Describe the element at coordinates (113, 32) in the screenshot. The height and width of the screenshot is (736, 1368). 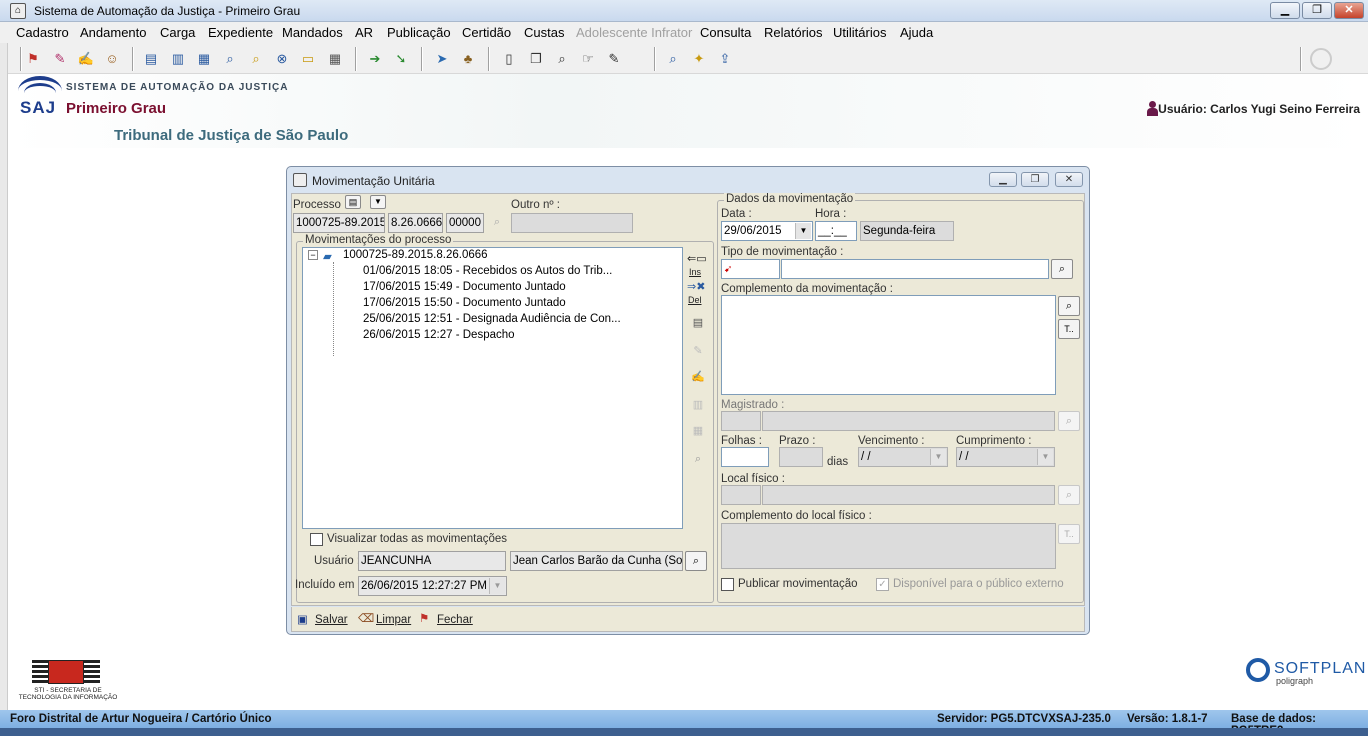
I see `menu-andamento: Andamento` at that location.